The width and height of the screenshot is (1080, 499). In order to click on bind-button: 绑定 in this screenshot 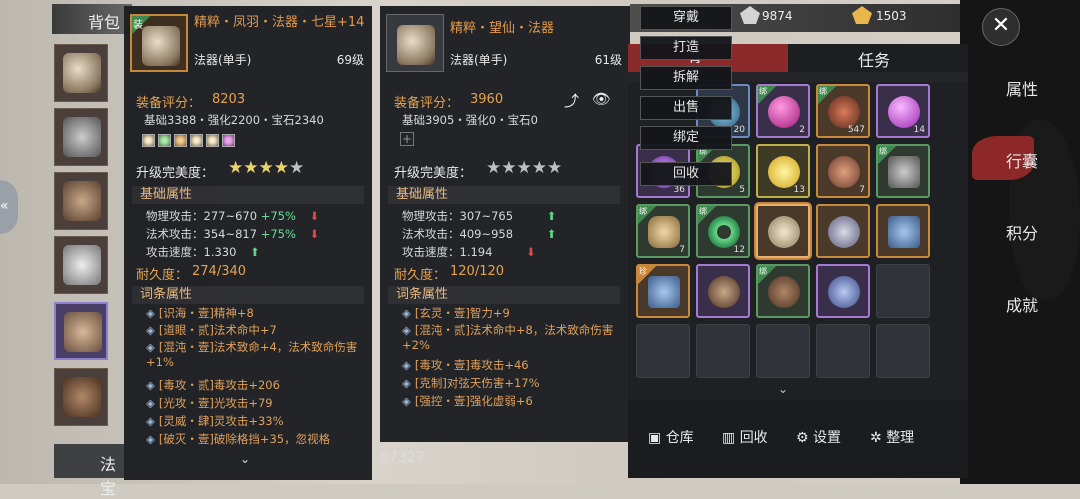, I will do `click(686, 138)`.